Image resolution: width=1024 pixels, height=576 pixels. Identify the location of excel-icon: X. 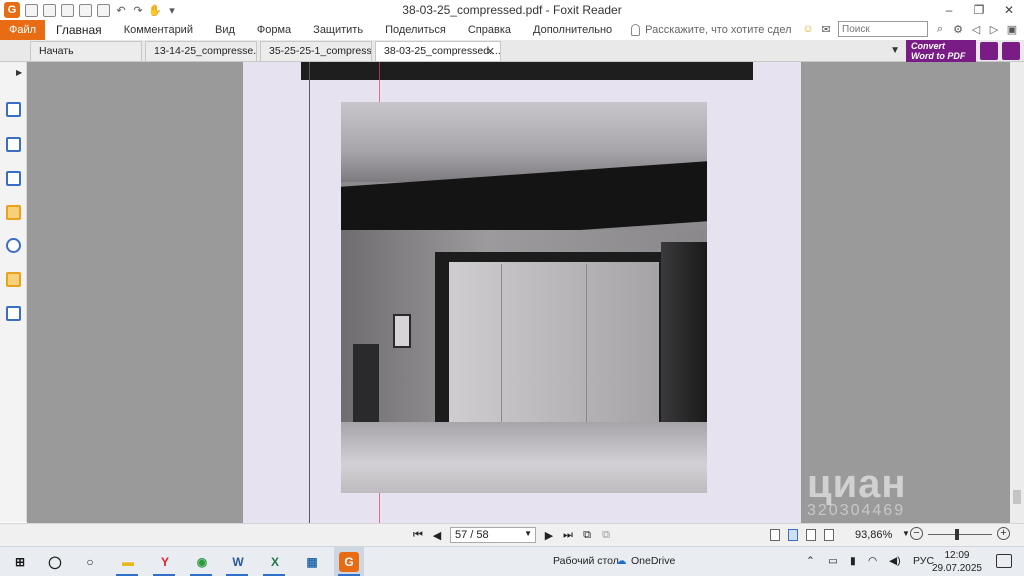
(275, 562).